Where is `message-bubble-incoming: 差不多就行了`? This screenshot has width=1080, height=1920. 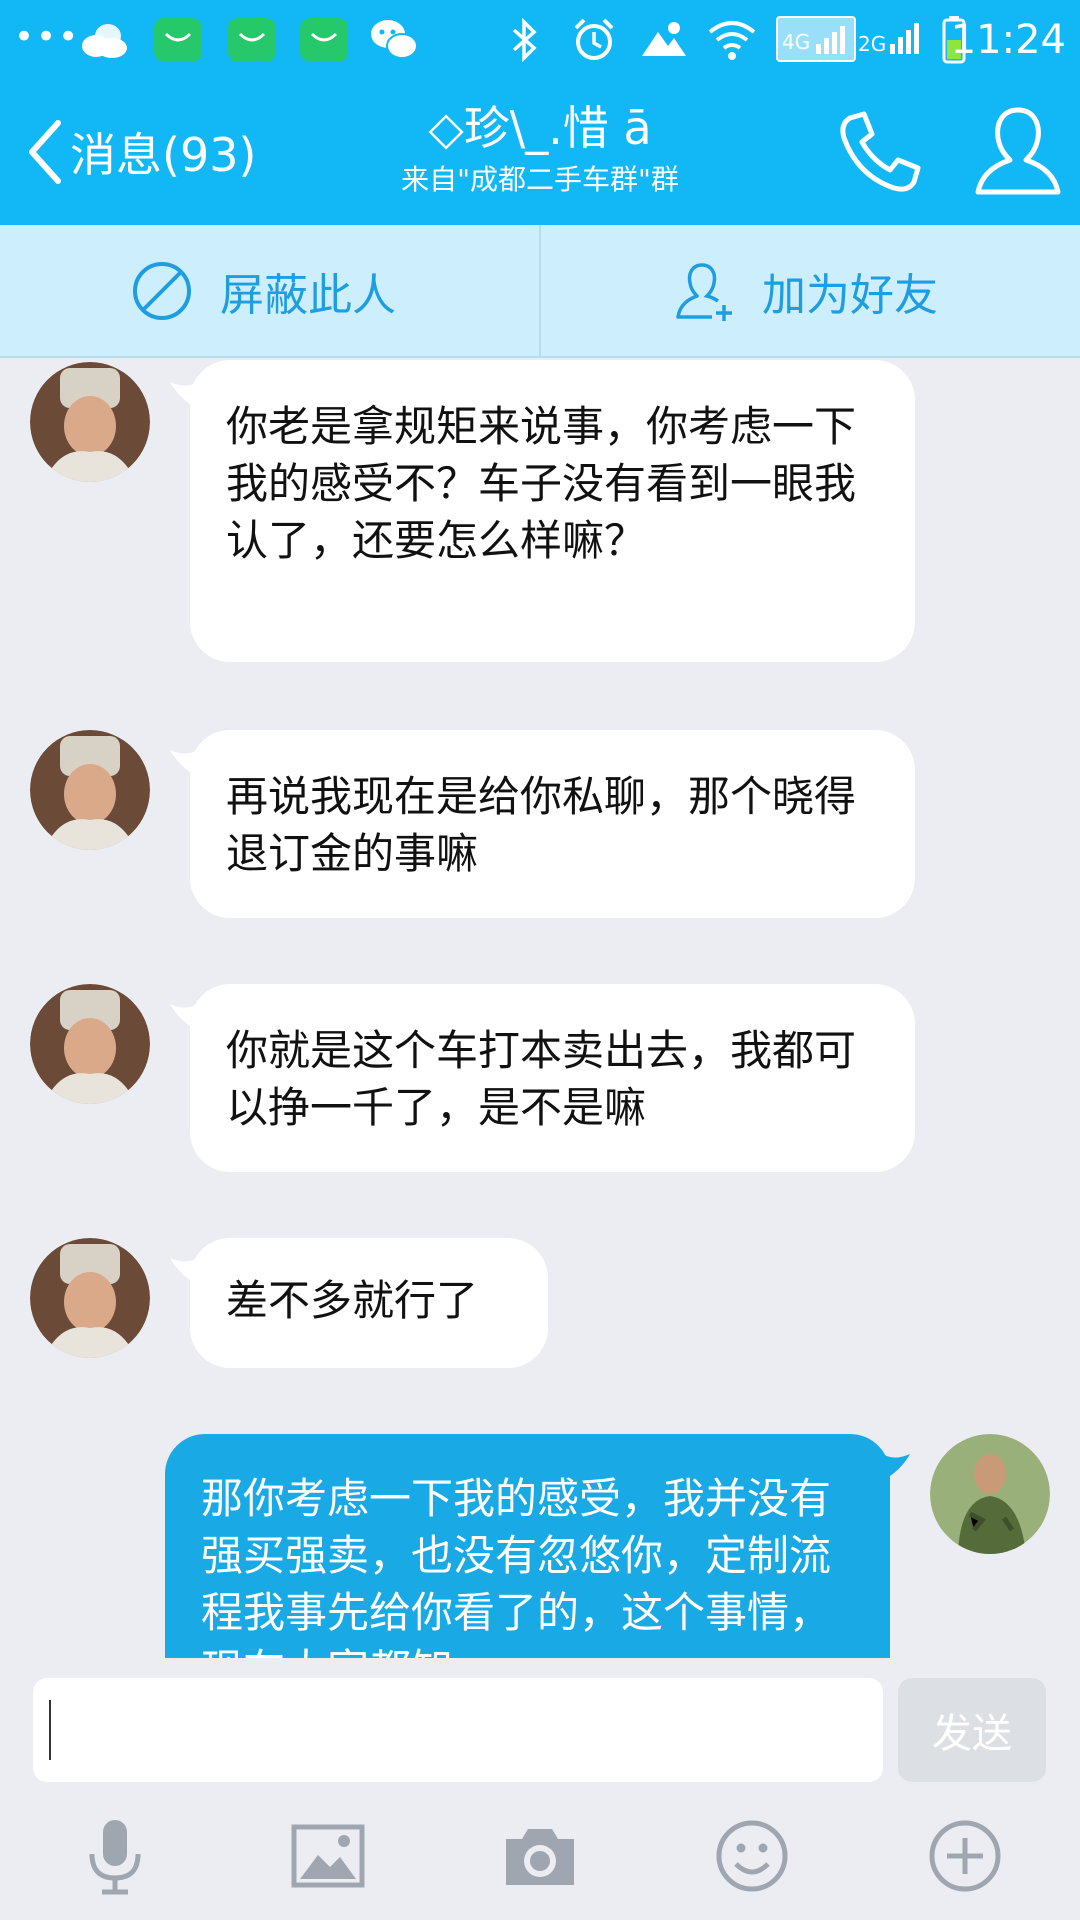
message-bubble-incoming: 差不多就行了 is located at coordinates (369, 1303).